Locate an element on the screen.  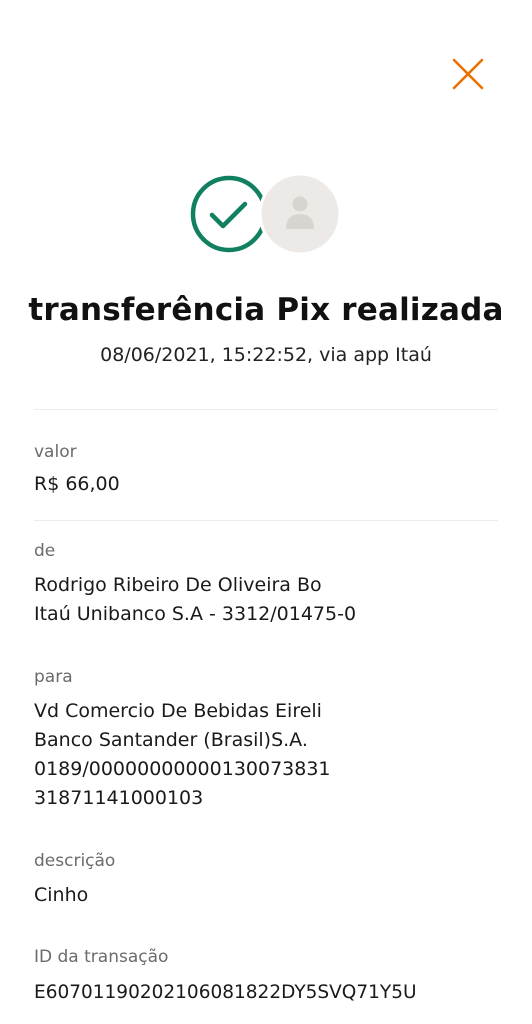
sender-name: Rodrigo Ribeiro De Oliveira Bo is located at coordinates (178, 585).